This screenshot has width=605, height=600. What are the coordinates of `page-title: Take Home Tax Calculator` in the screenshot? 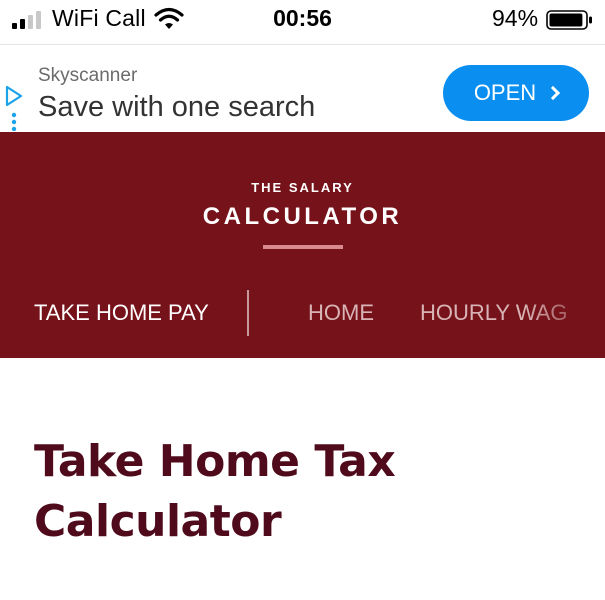 It's located at (215, 491).